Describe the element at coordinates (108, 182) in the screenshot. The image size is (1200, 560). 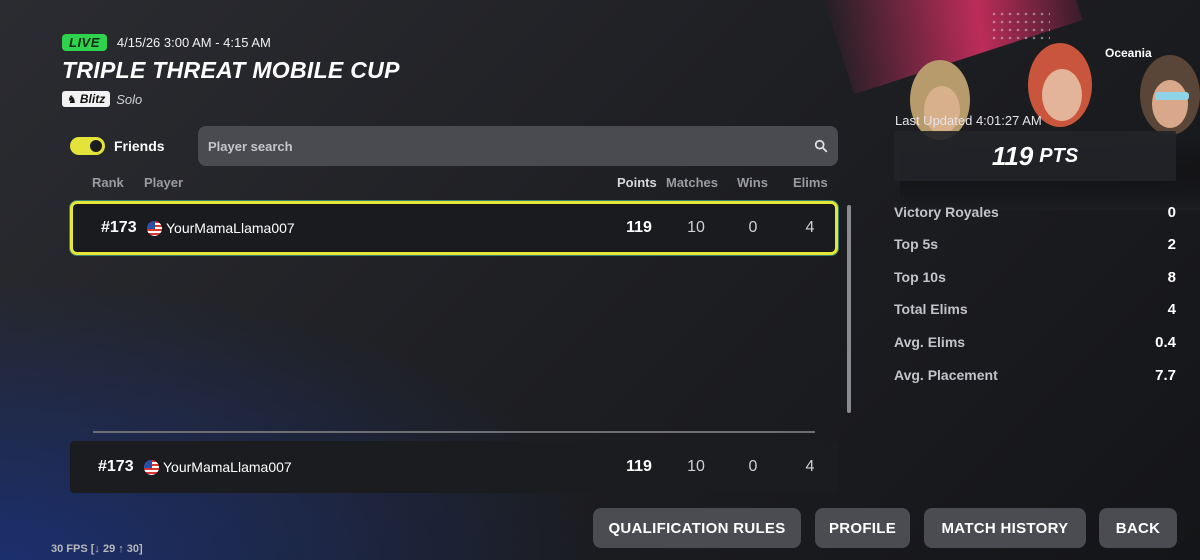
I see `header-rank: Rank` at that location.